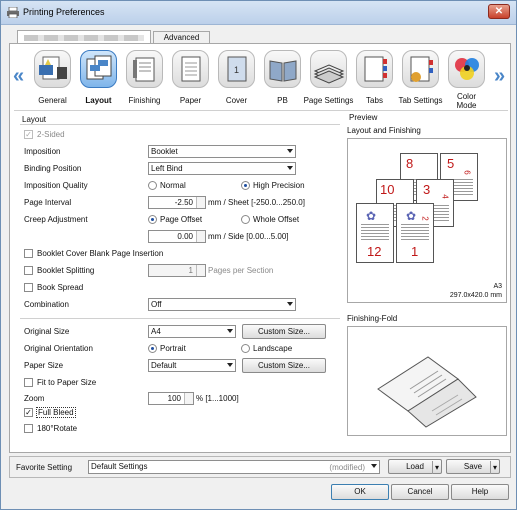 The height and width of the screenshot is (510, 517). I want to click on close-button: ✕, so click(499, 11).